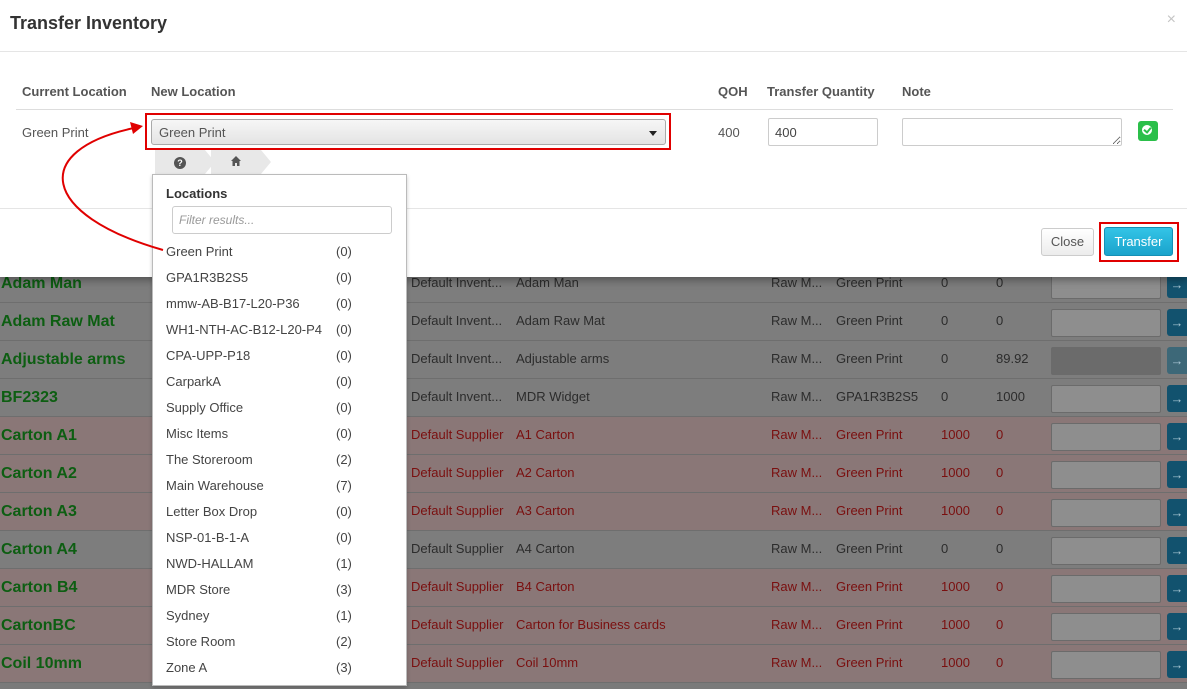 This screenshot has width=1187, height=689. What do you see at coordinates (281, 408) in the screenshot?
I see `location-option: Supply Office (0)` at bounding box center [281, 408].